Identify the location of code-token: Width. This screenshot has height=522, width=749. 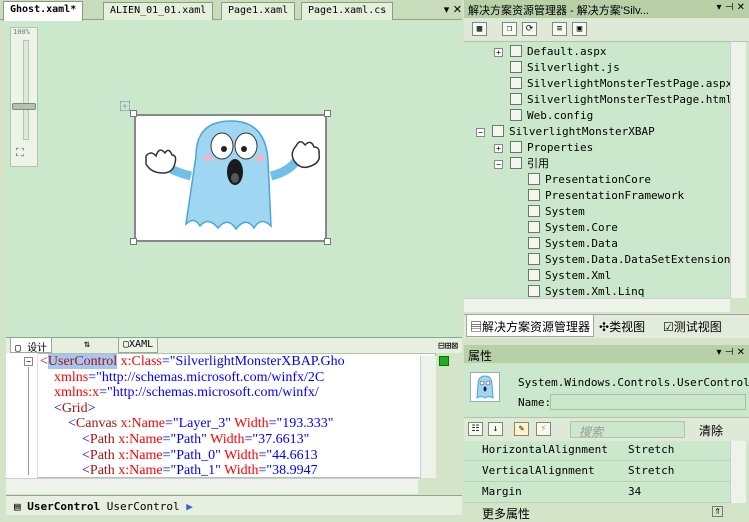
(249, 424).